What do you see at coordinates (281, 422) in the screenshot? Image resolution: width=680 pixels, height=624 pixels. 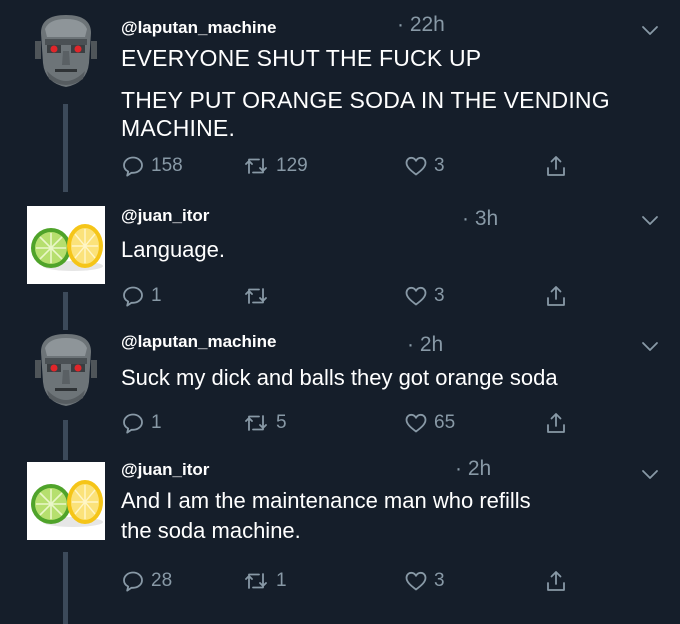 I see `retweet-count: 5` at bounding box center [281, 422].